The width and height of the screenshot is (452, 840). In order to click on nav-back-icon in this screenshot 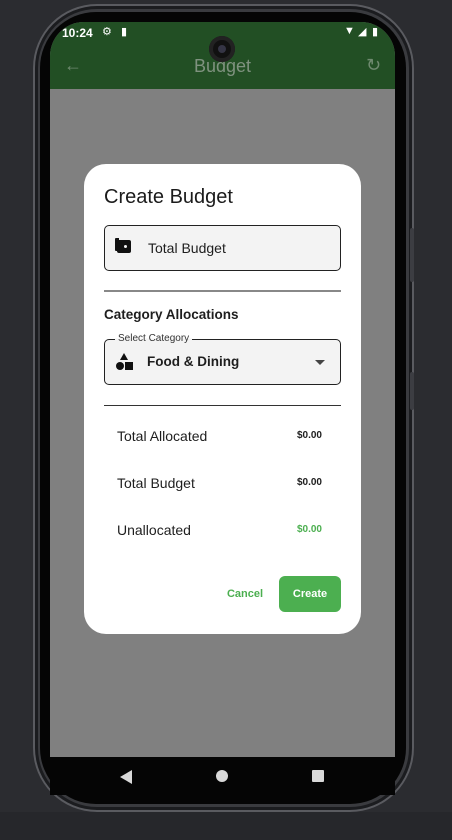, I will do `click(126, 777)`.